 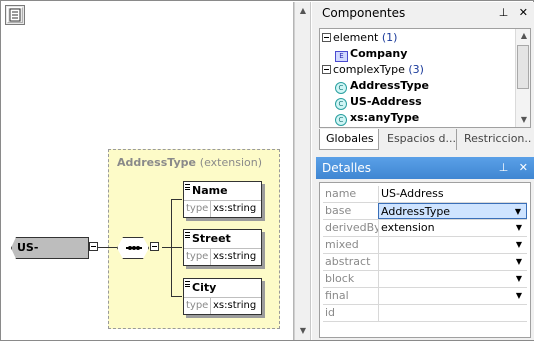 What do you see at coordinates (93, 246) in the screenshot?
I see `root-collapse-toggle` at bounding box center [93, 246].